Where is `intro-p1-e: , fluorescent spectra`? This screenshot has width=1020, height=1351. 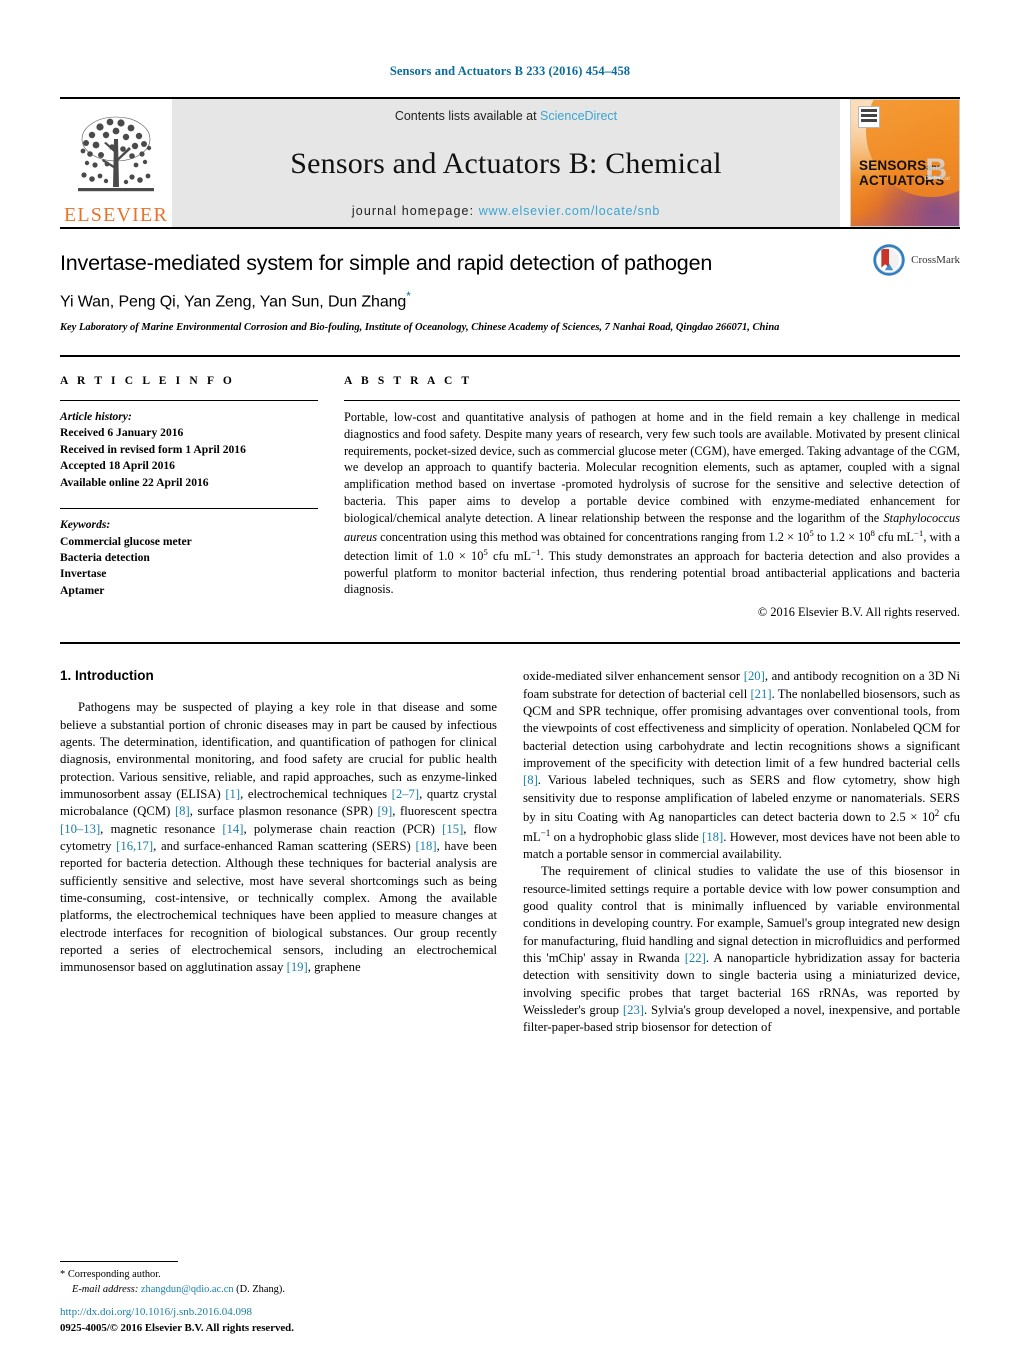 intro-p1-e: , fluorescent spectra is located at coordinates (444, 811).